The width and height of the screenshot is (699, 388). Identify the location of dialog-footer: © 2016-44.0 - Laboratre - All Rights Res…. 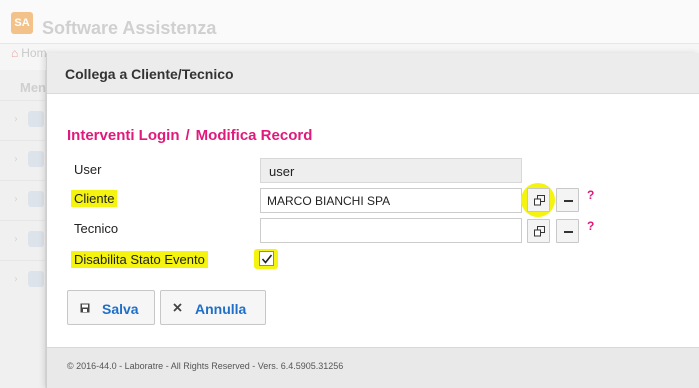
(373, 367).